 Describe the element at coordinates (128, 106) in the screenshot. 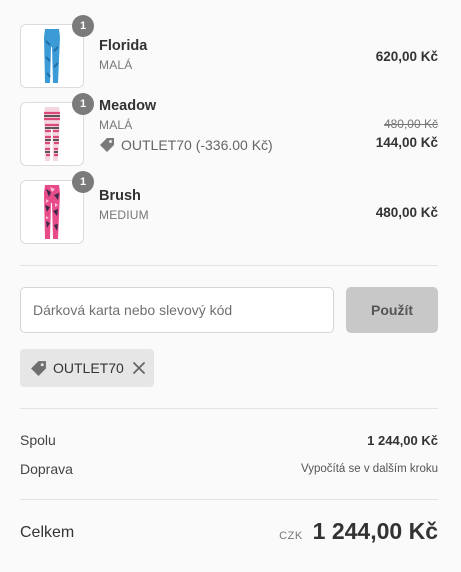

I see `product-name: Meadow` at that location.